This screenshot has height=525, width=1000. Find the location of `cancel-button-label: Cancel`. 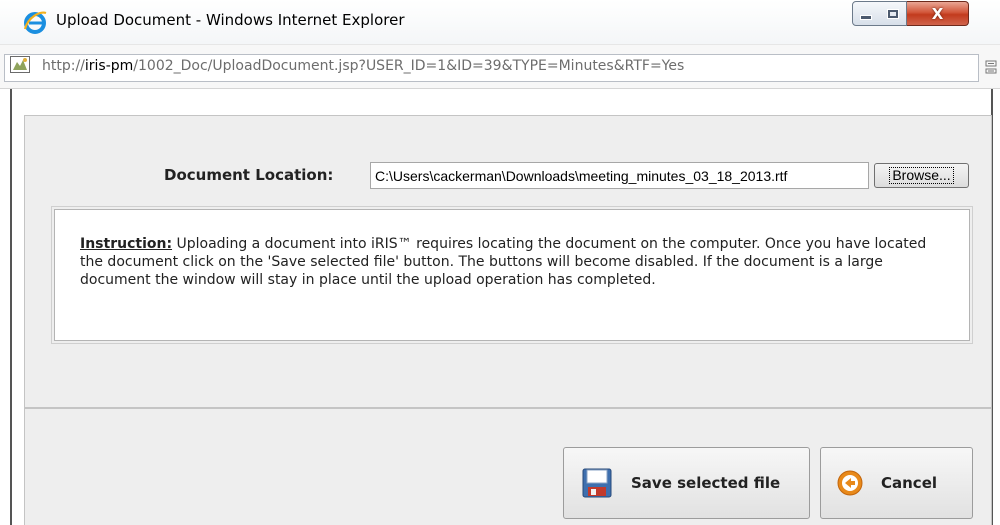

cancel-button-label: Cancel is located at coordinates (909, 483).